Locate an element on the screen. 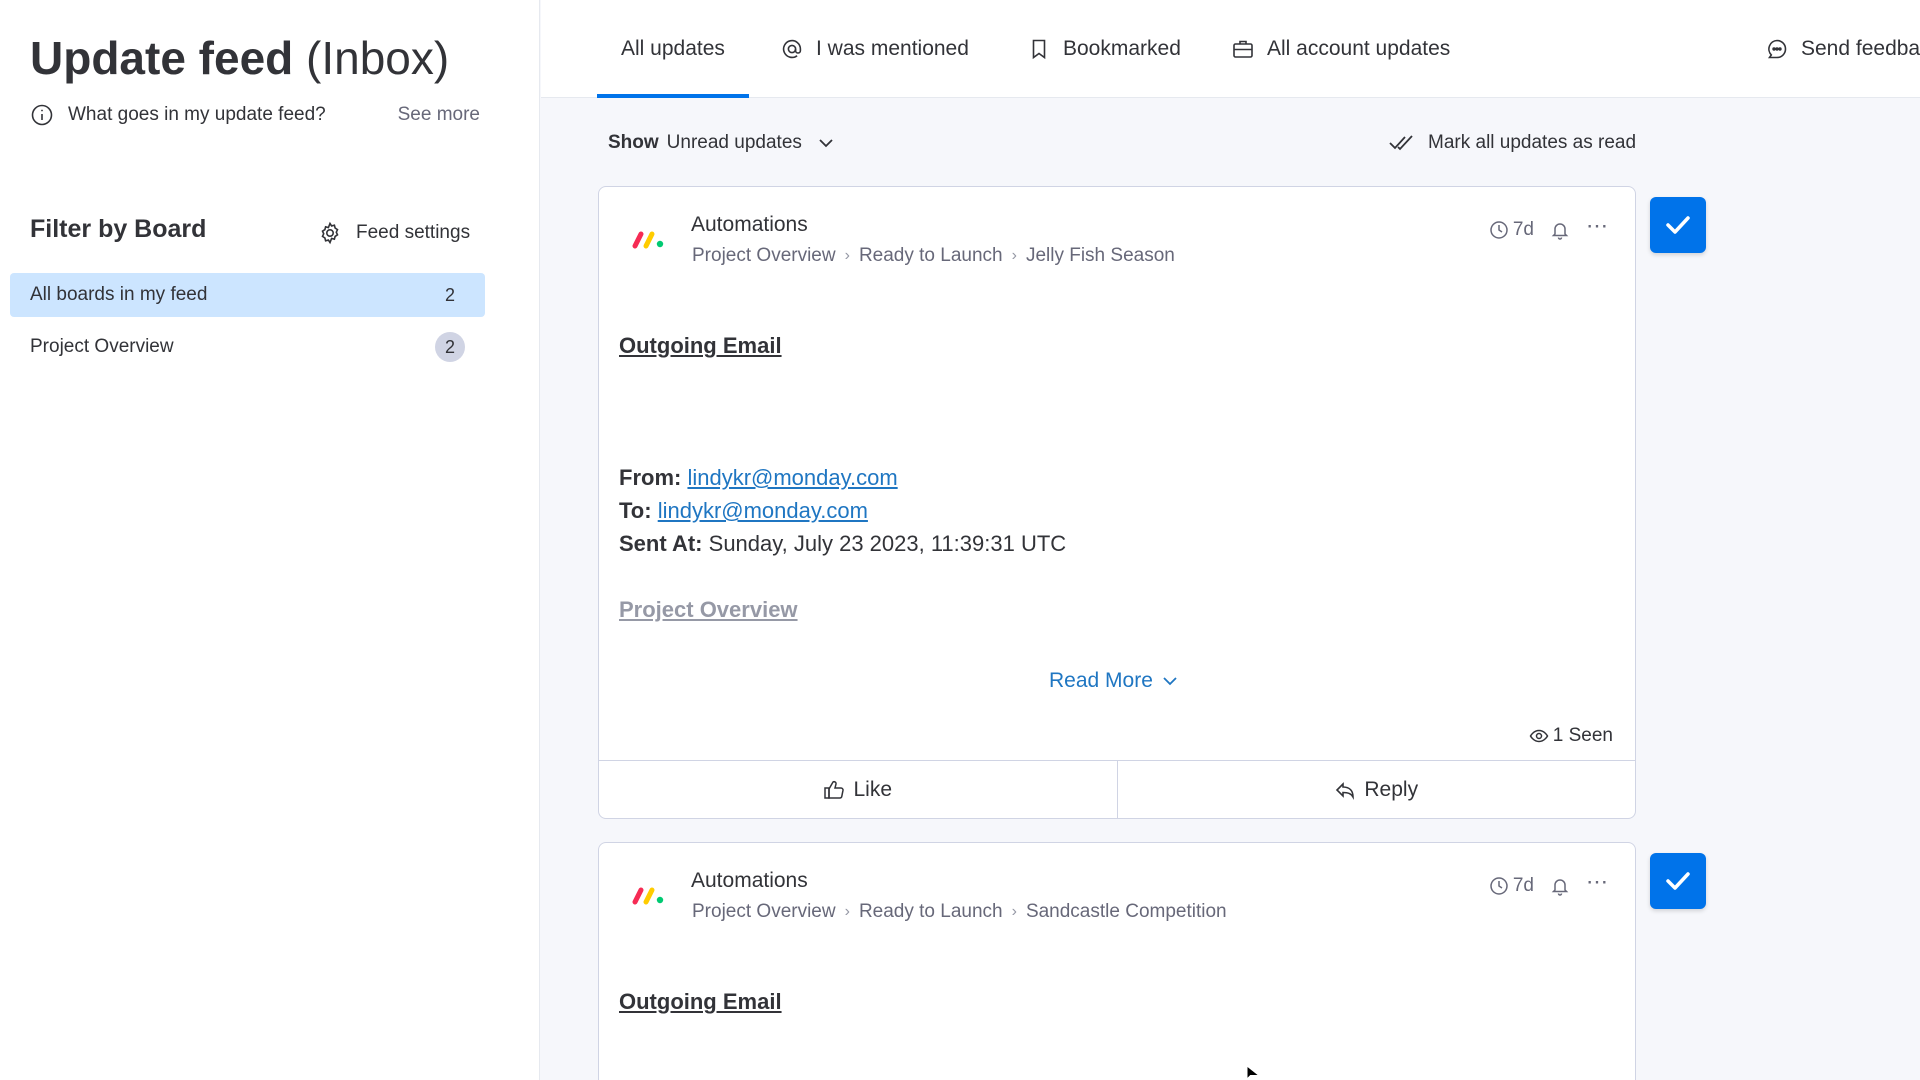  tab-bookmarked: Bookmarked is located at coordinates (1104, 49).